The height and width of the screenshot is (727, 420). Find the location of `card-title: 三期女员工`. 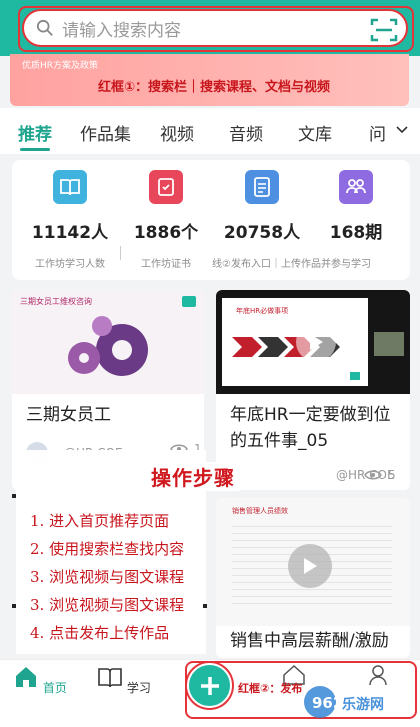

card-title: 三期女员工 is located at coordinates (68, 415).